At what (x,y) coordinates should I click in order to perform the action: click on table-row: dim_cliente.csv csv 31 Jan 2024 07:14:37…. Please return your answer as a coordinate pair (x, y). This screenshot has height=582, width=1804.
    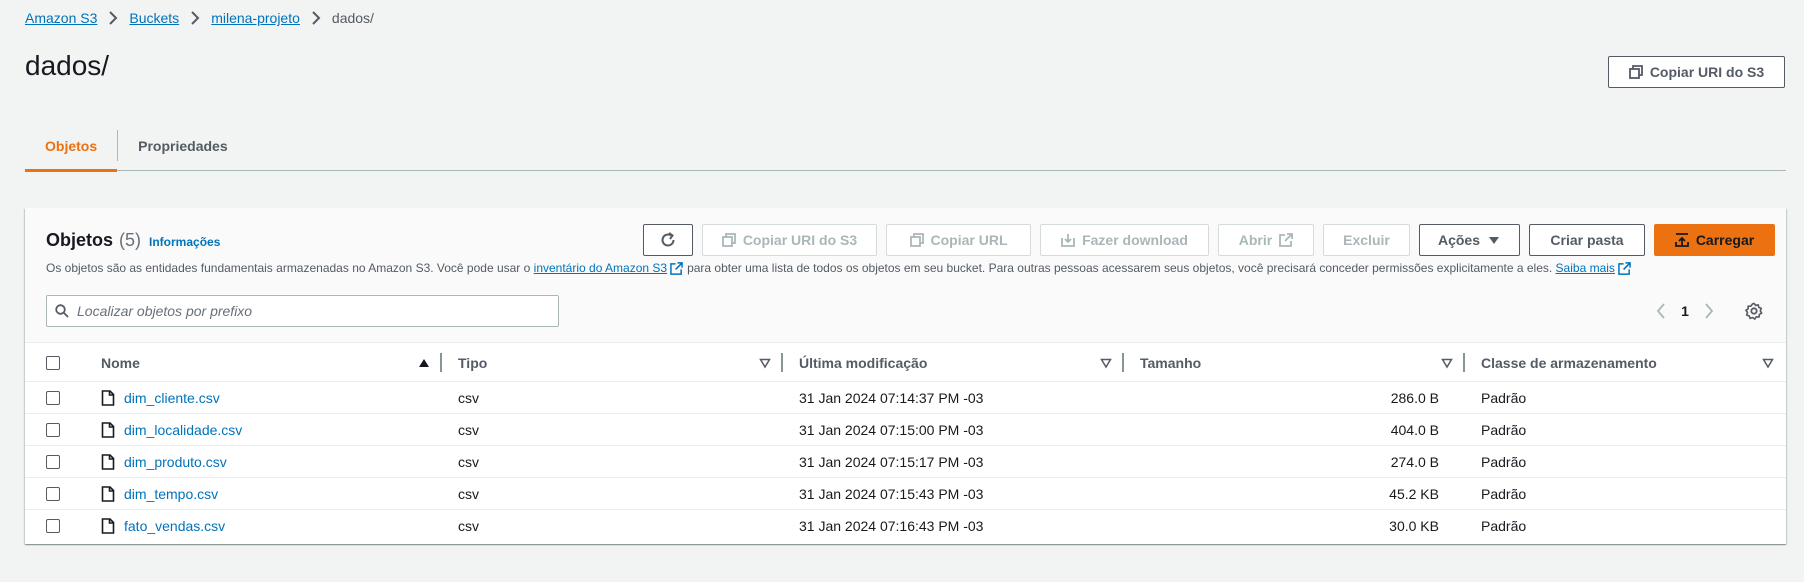
    Looking at the image, I should click on (905, 398).